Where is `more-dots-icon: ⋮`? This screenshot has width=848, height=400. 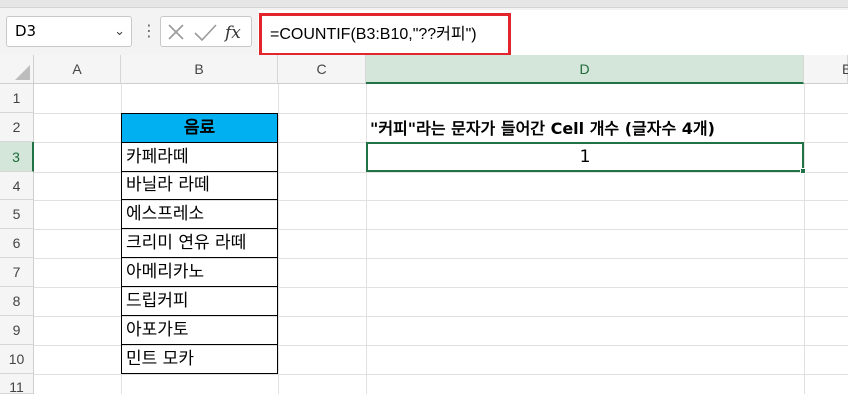 more-dots-icon: ⋮ is located at coordinates (149, 32).